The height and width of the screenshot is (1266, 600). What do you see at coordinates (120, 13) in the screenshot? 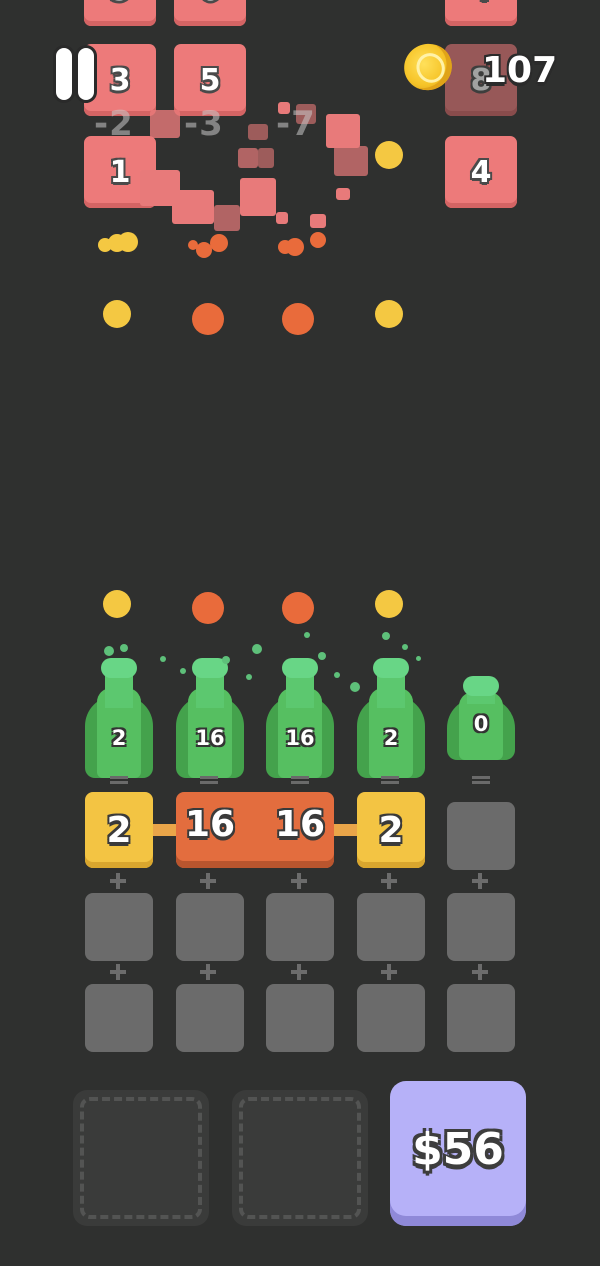
I see `enemy-block: 5` at bounding box center [120, 13].